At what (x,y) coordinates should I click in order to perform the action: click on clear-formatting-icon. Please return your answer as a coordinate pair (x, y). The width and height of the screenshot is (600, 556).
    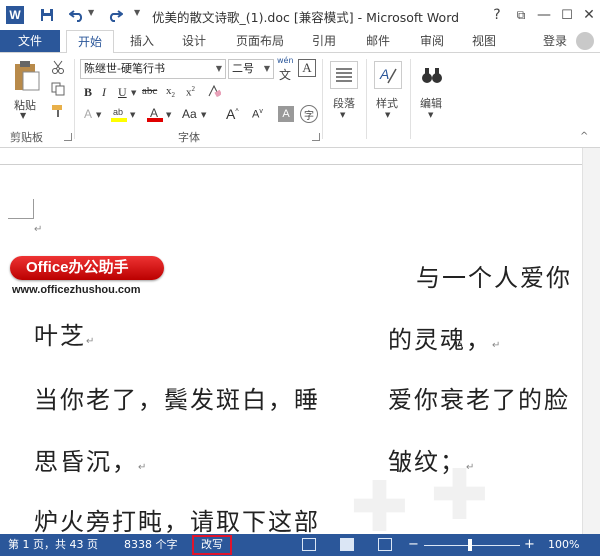
    Looking at the image, I should click on (214, 91).